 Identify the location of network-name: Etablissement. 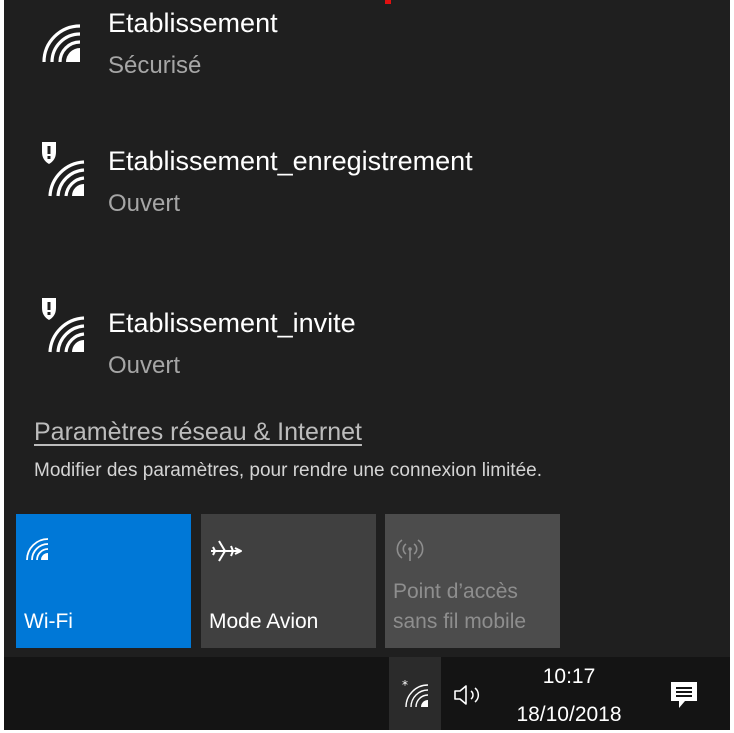
(193, 23).